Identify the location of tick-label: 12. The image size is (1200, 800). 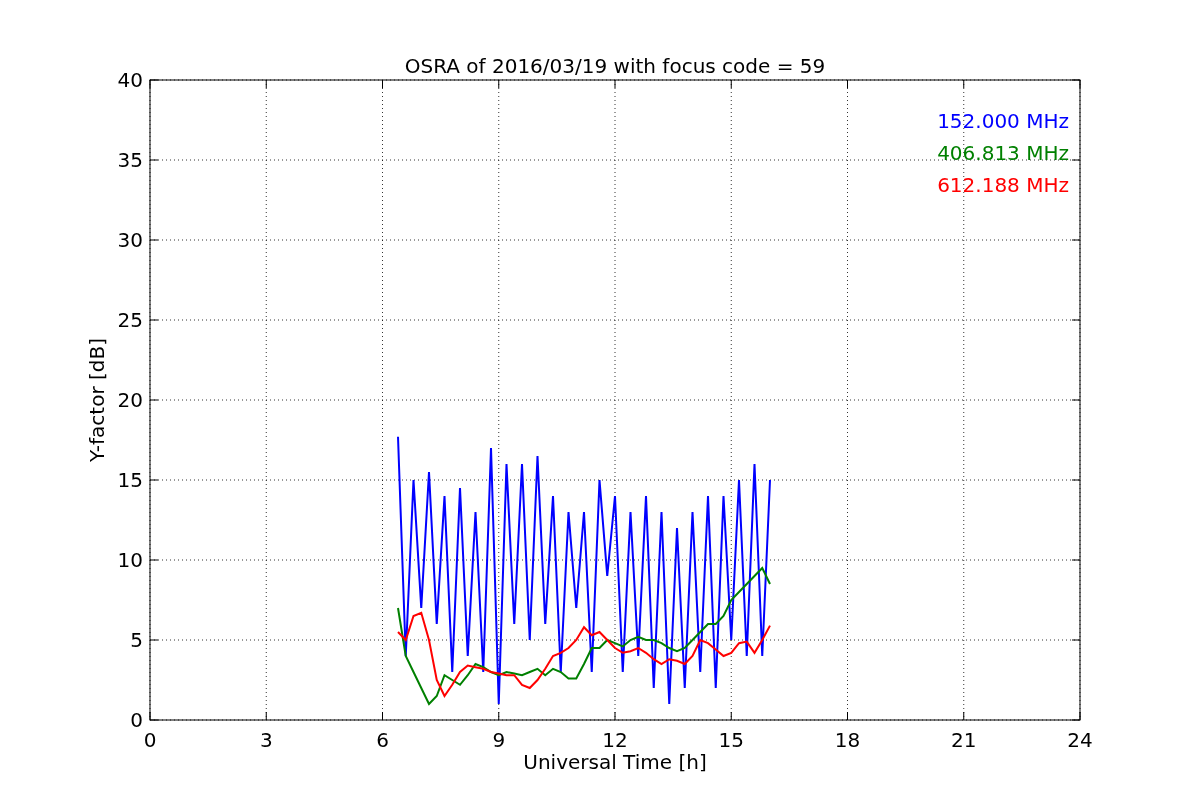
(615, 740).